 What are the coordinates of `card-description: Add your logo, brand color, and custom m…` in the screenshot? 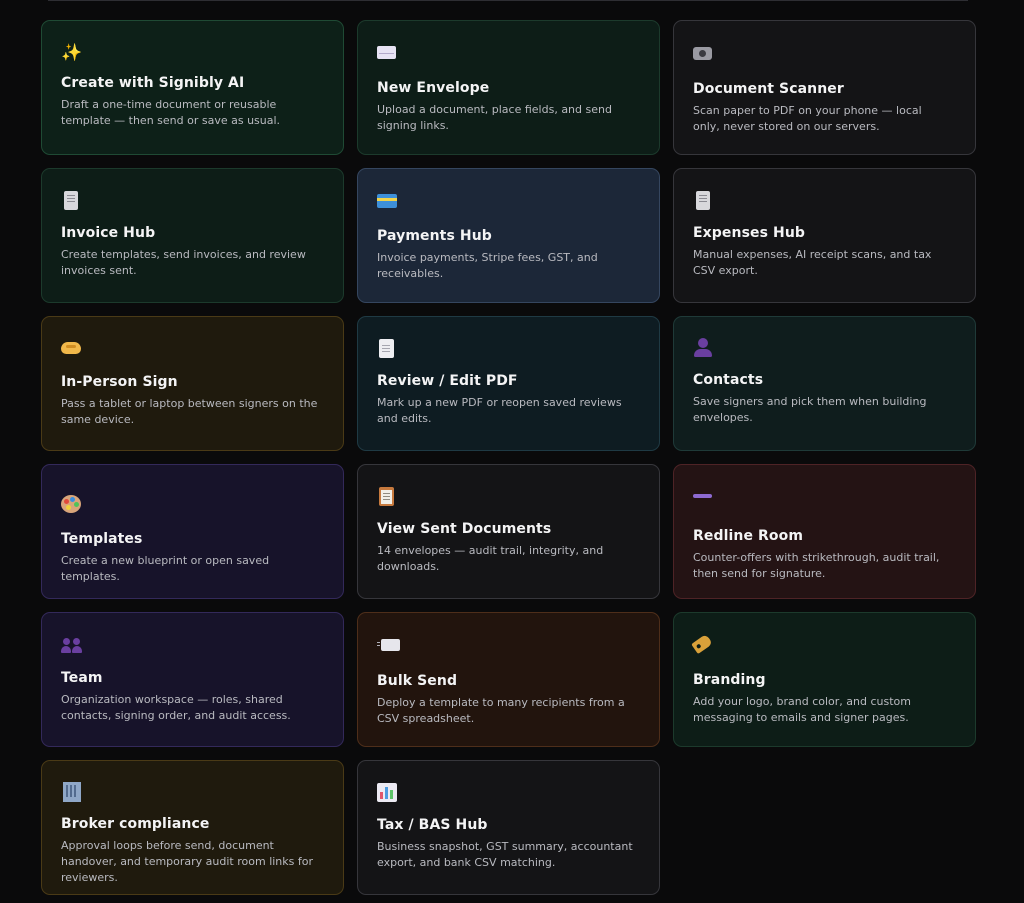 It's located at (802, 709).